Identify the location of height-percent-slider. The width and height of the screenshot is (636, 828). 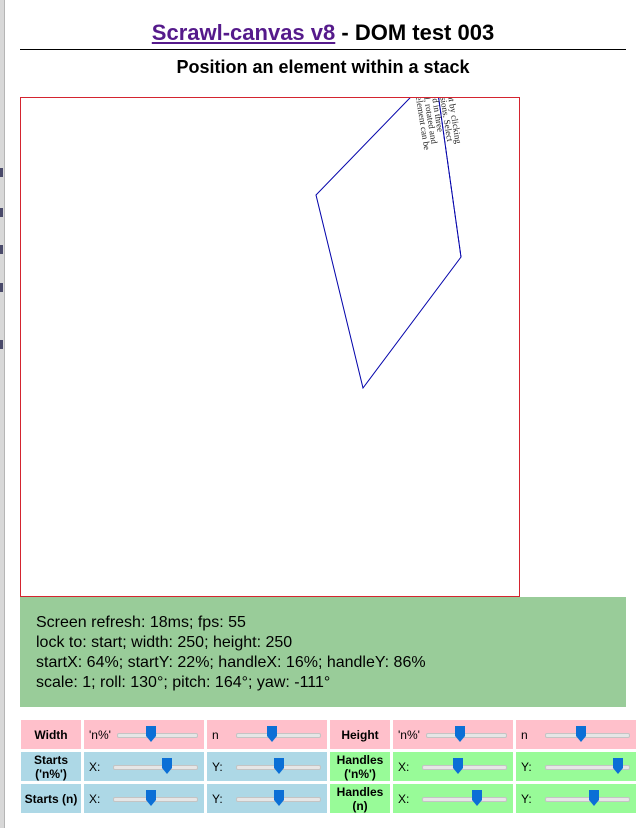
(466, 735).